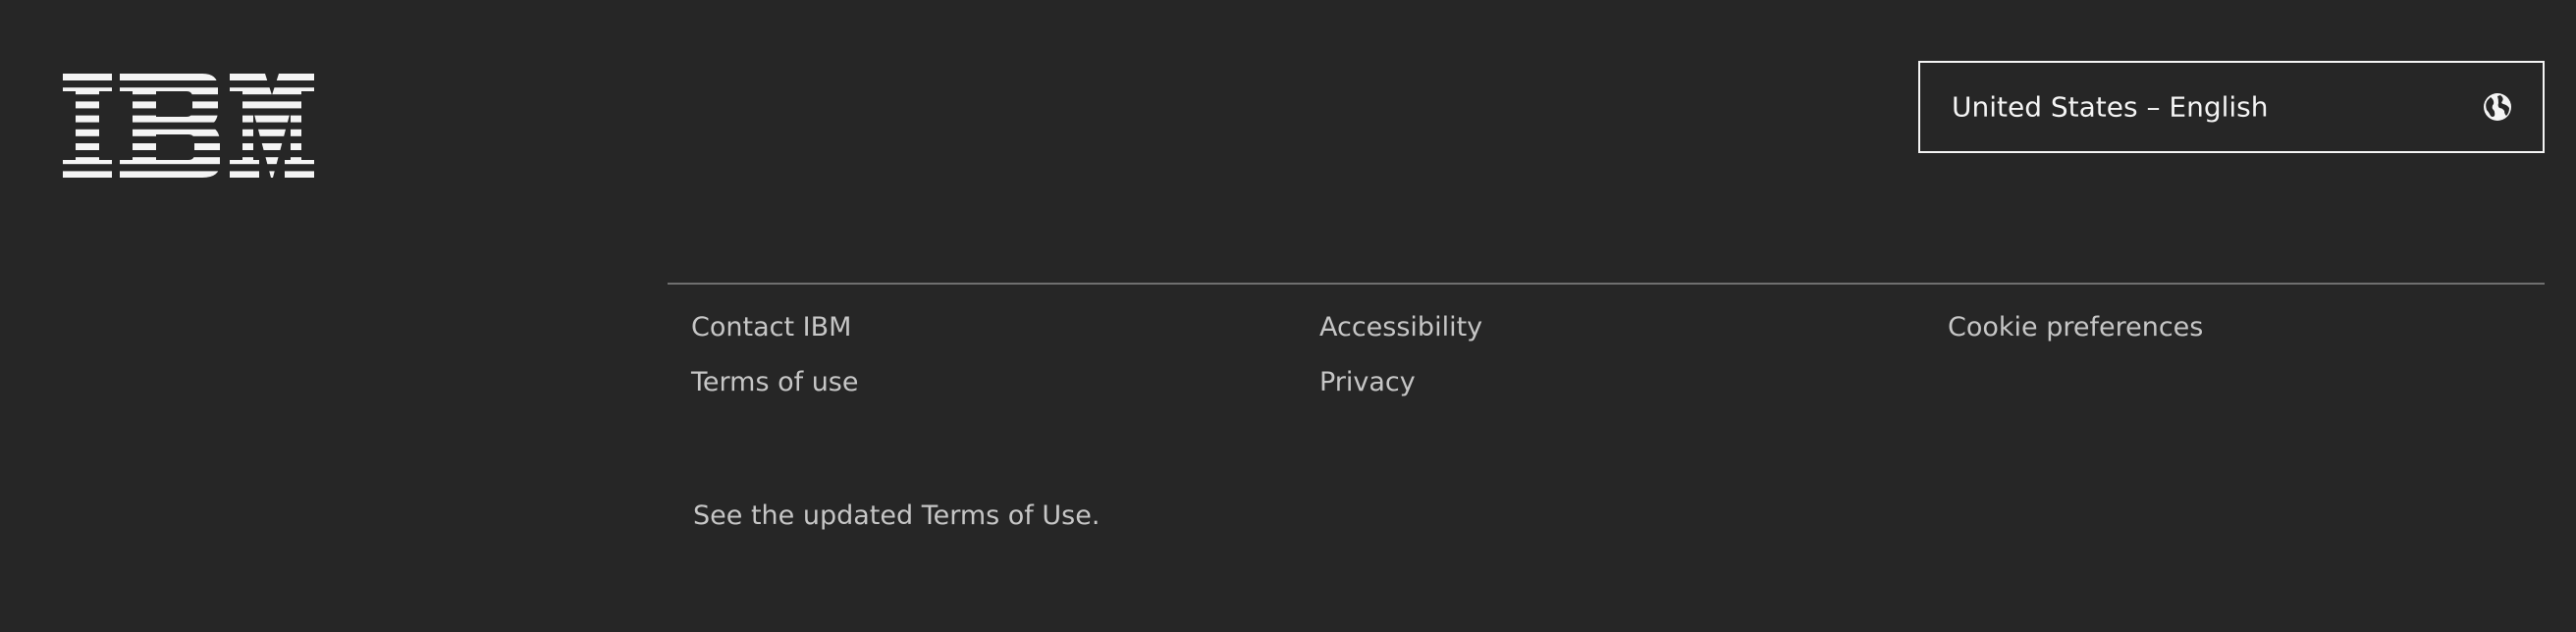 Image resolution: width=2576 pixels, height=632 pixels. I want to click on ibm-logo-icon, so click(188, 126).